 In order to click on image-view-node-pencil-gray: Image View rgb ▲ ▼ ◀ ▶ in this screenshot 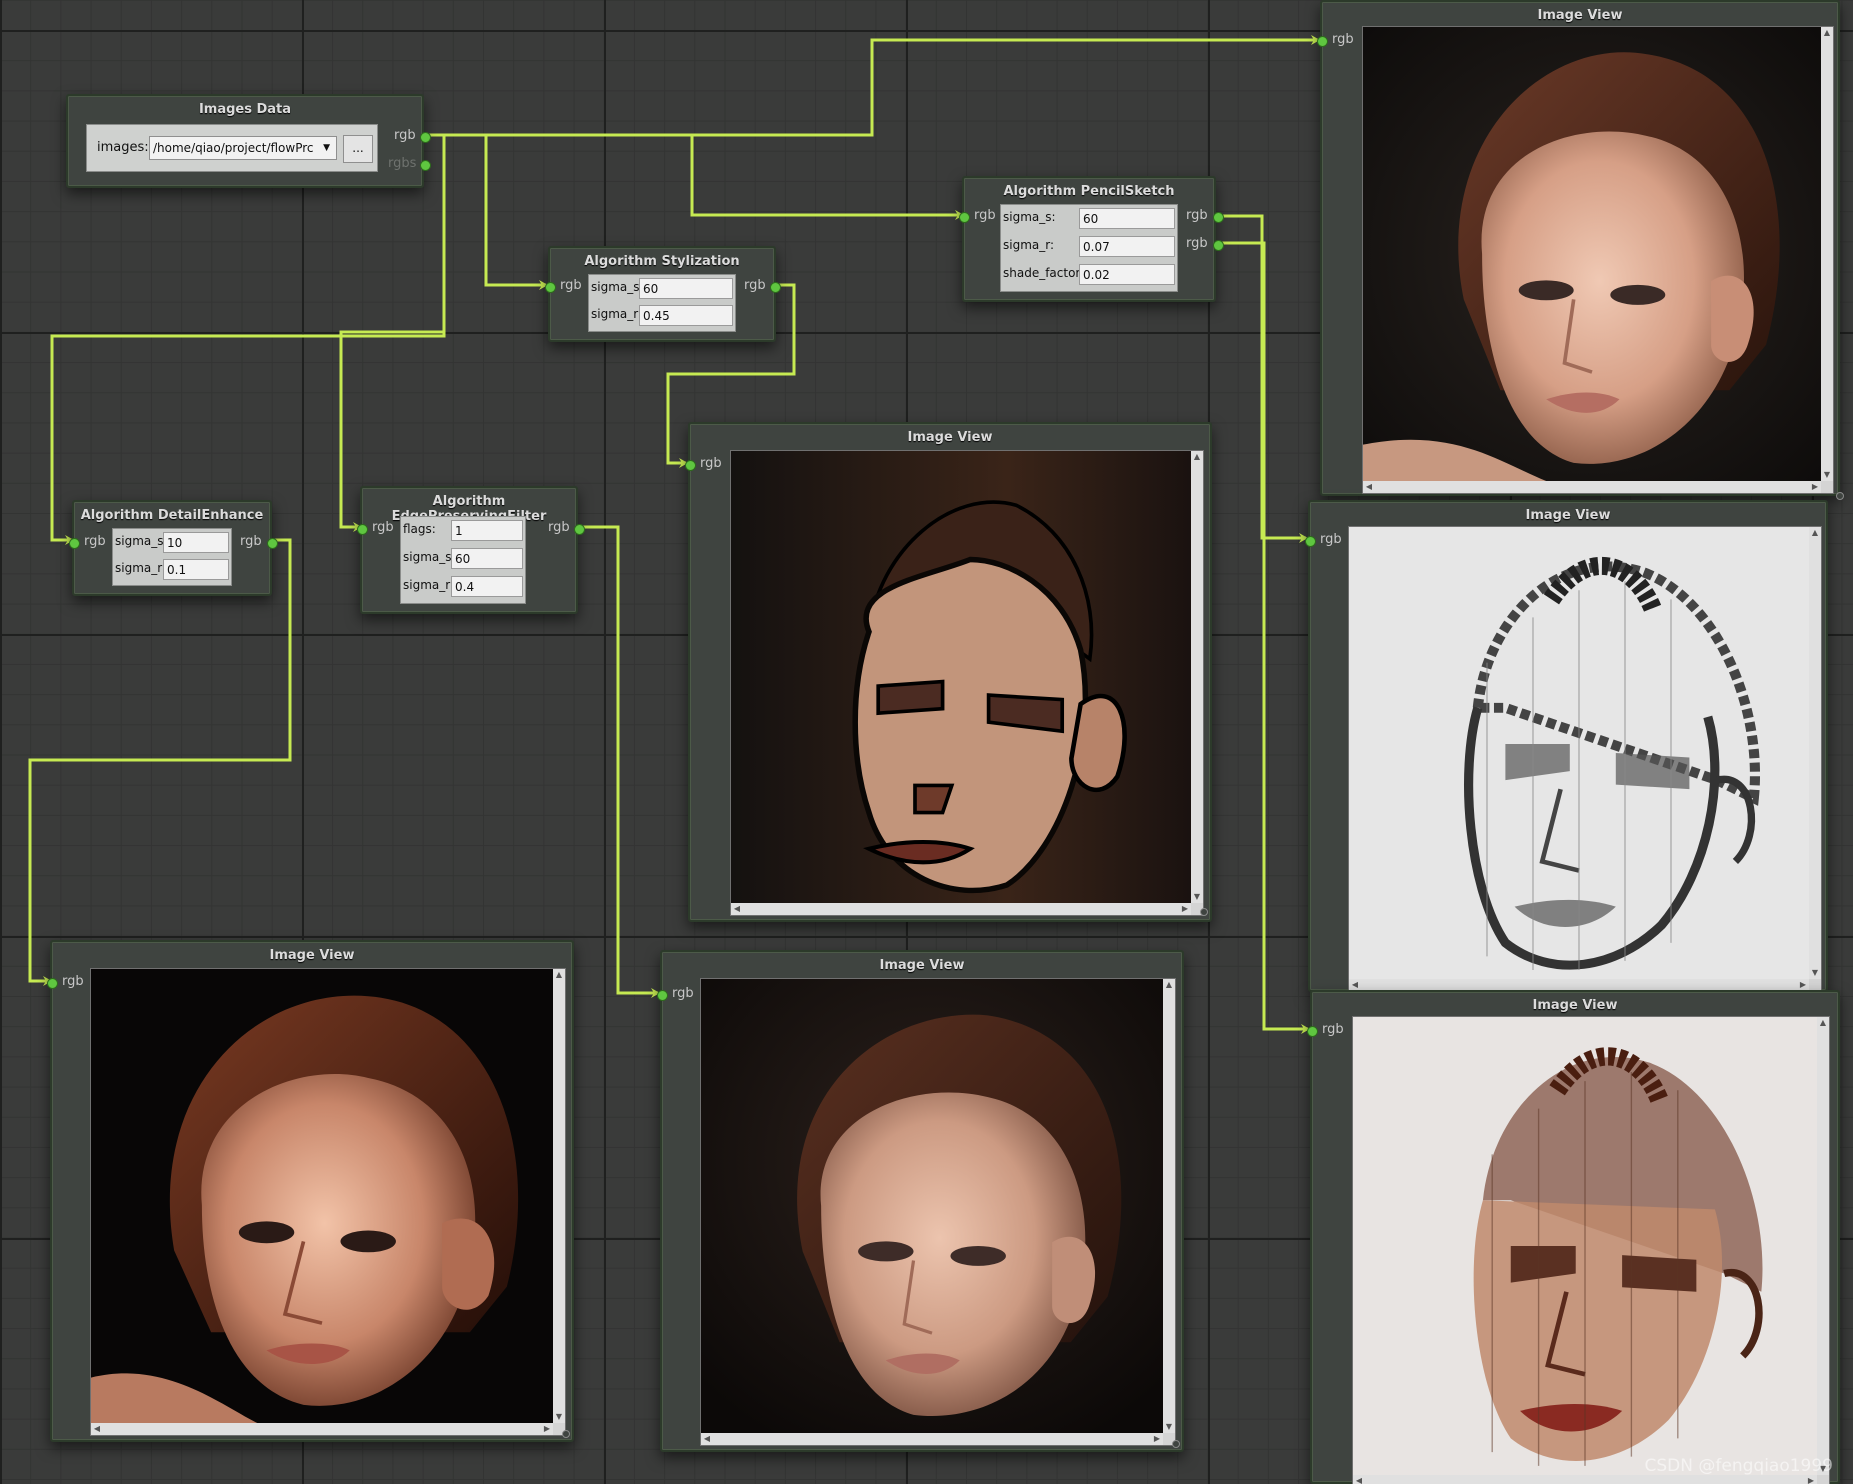, I will do `click(1566, 746)`.